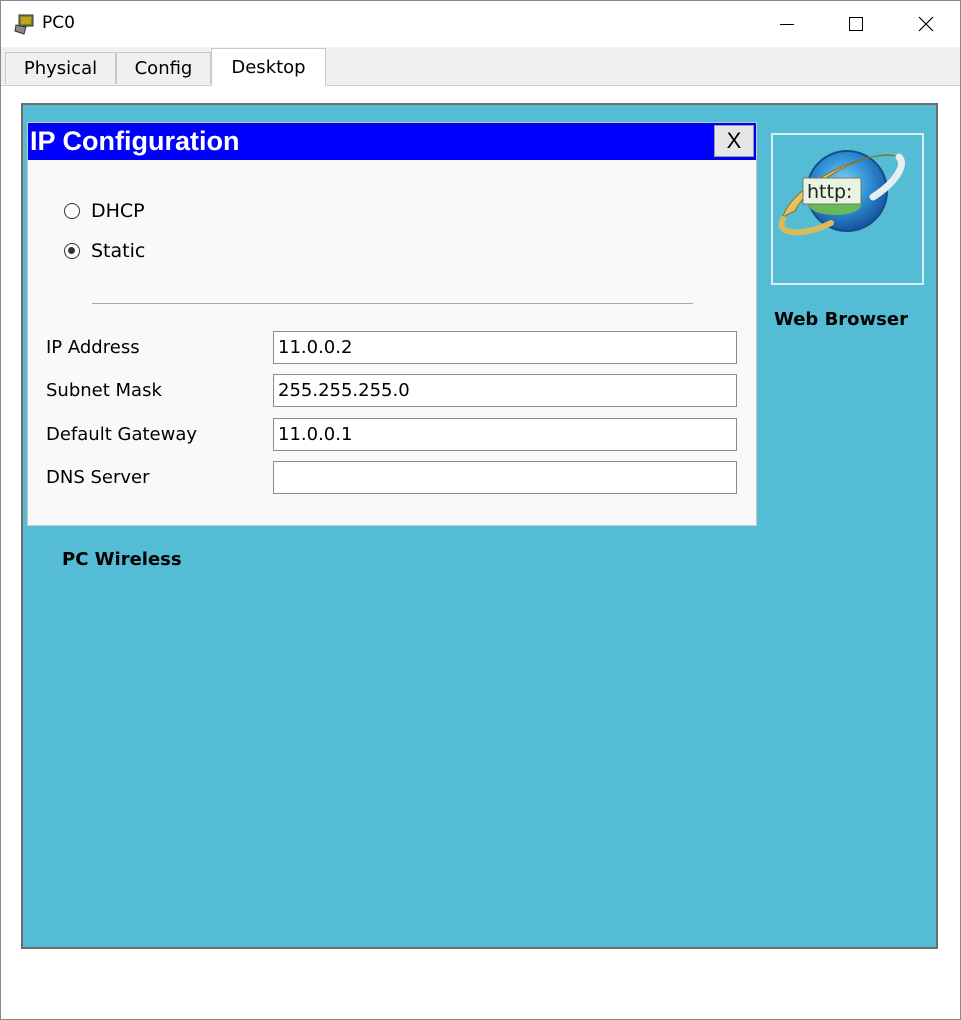 The height and width of the screenshot is (1020, 961). Describe the element at coordinates (505, 477) in the screenshot. I see `dns-server-input` at that location.